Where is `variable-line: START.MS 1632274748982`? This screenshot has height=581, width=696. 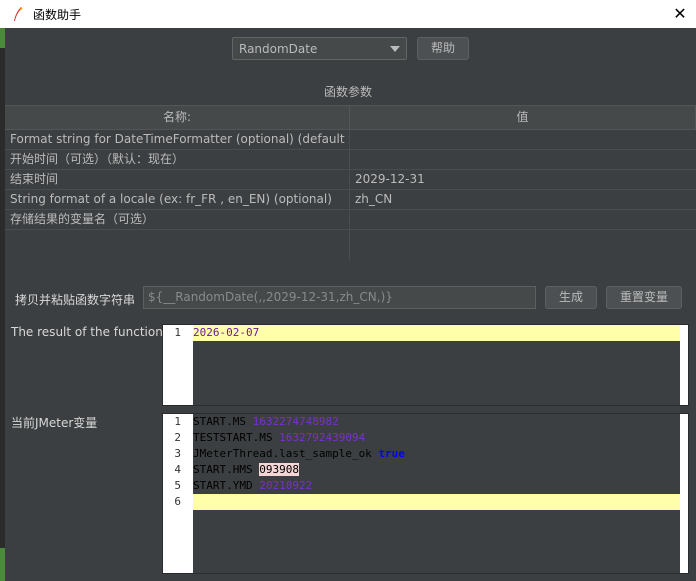 variable-line: START.MS 1632274748982 is located at coordinates (266, 422).